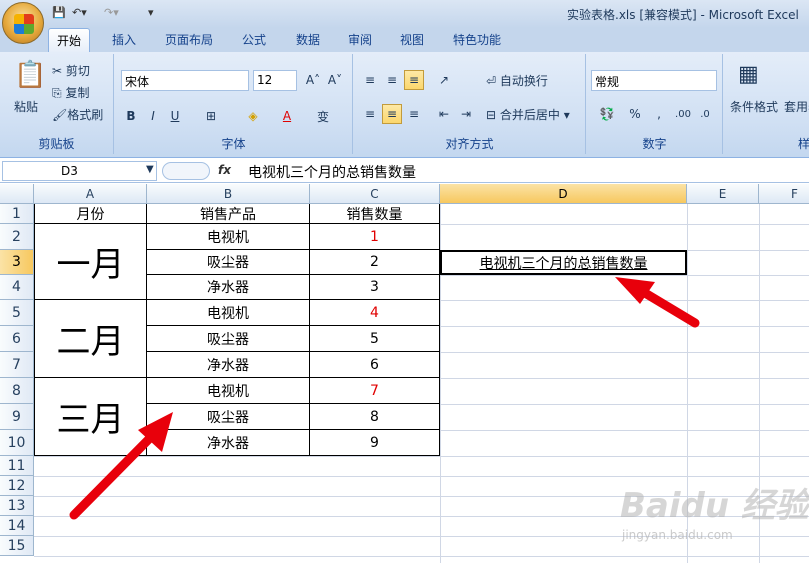  What do you see at coordinates (287, 116) in the screenshot?
I see `font-color-icon: A` at bounding box center [287, 116].